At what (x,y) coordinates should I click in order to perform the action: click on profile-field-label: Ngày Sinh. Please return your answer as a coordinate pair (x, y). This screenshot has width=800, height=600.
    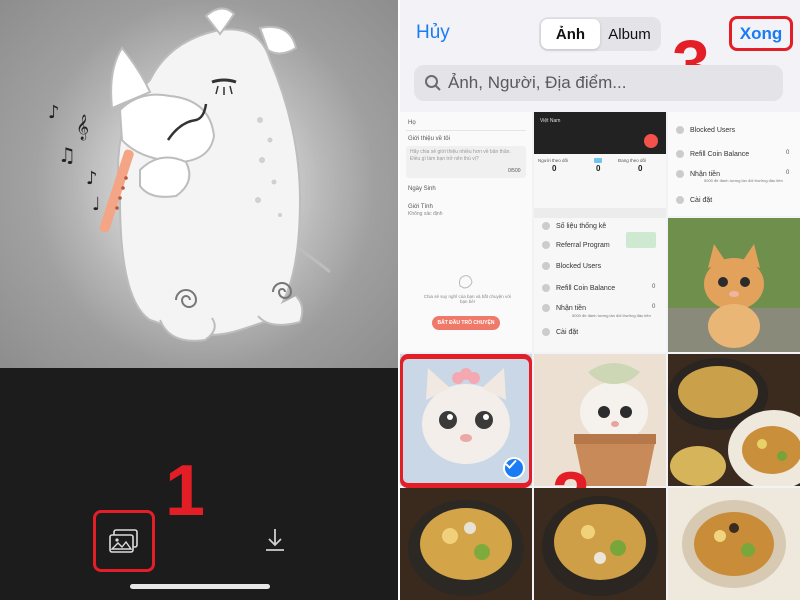
    Looking at the image, I should click on (422, 189).